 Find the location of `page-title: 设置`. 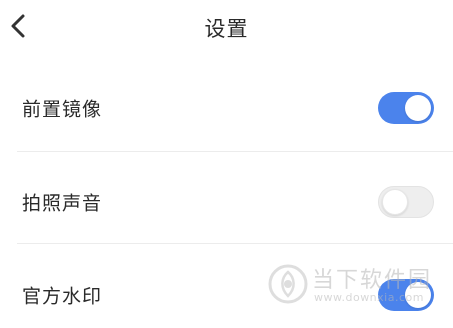

page-title: 设置 is located at coordinates (226, 29).